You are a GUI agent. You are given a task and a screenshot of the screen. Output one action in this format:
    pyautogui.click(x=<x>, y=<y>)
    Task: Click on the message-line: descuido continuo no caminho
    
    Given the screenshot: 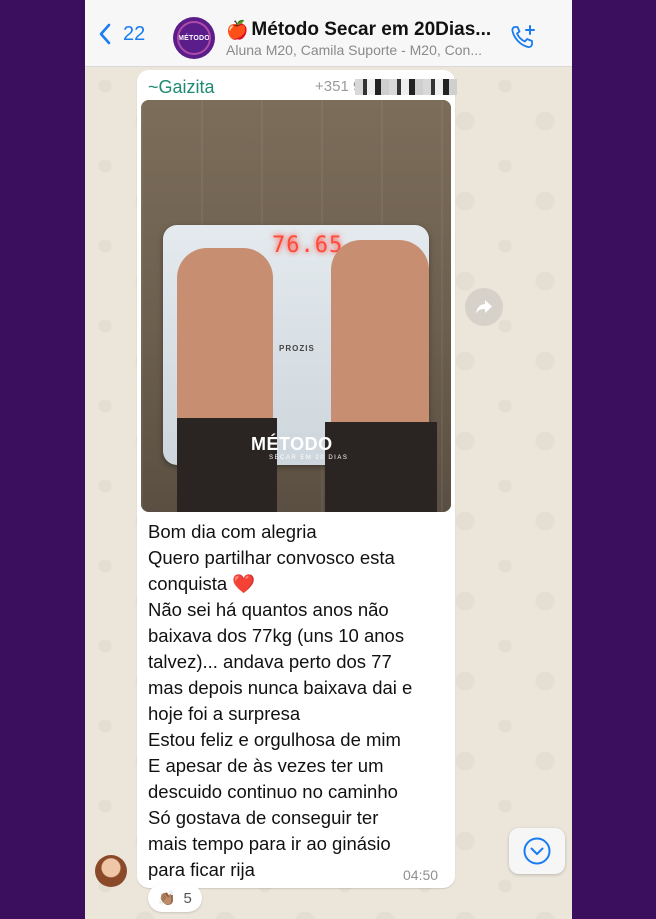 What is the action you would take?
    pyautogui.click(x=273, y=791)
    